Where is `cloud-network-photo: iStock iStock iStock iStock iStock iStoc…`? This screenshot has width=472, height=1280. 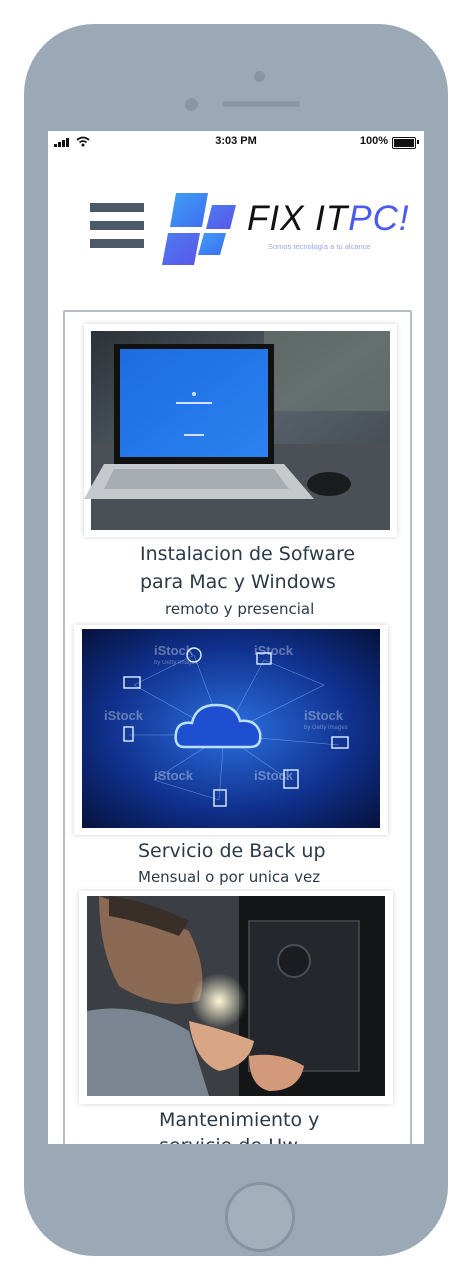
cloud-network-photo: iStock iStock iStock iStock iStock iStoc… is located at coordinates (231, 728).